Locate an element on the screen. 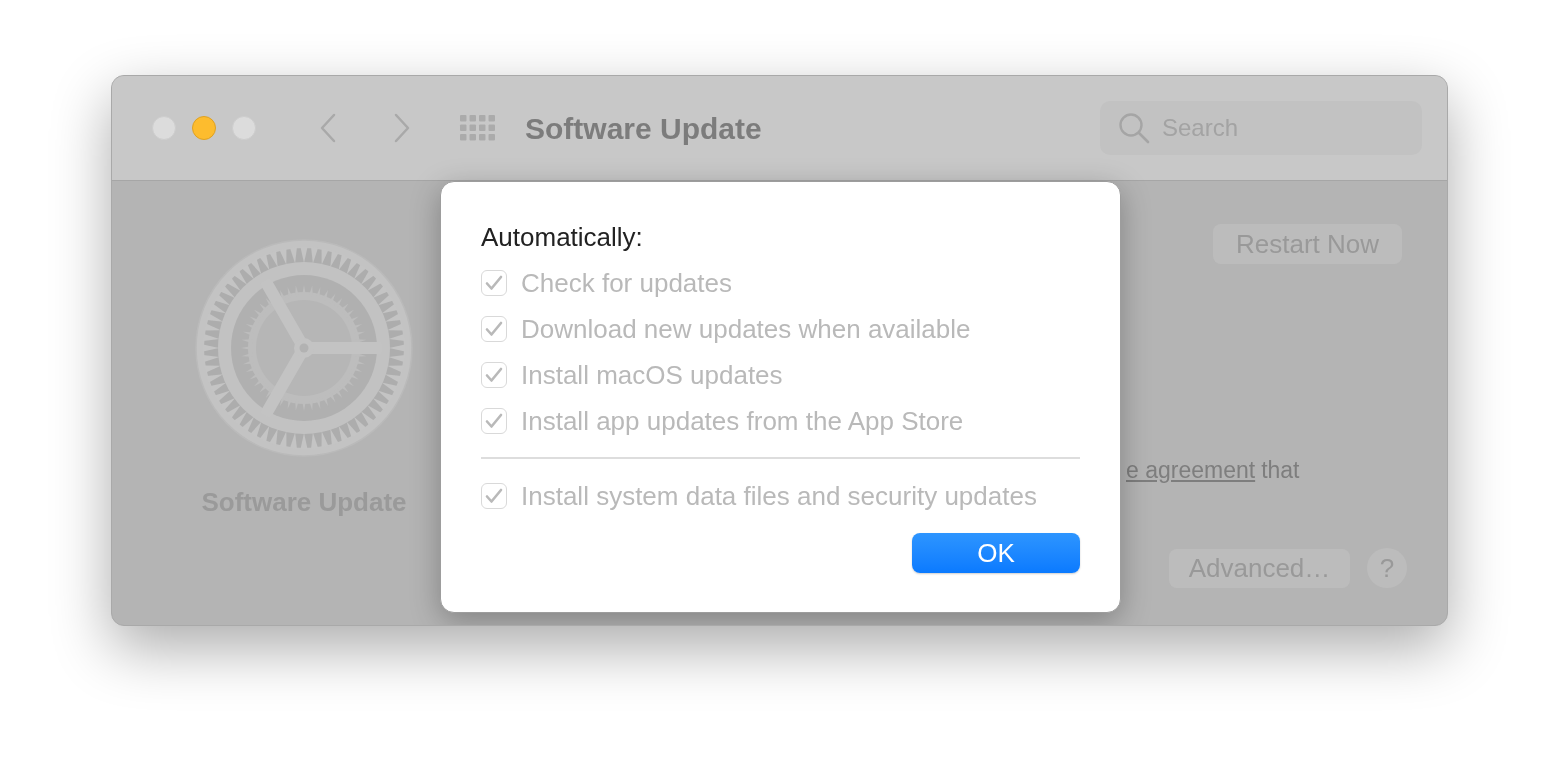 The width and height of the screenshot is (1560, 774). sheet-heading: Automatically: is located at coordinates (562, 237).